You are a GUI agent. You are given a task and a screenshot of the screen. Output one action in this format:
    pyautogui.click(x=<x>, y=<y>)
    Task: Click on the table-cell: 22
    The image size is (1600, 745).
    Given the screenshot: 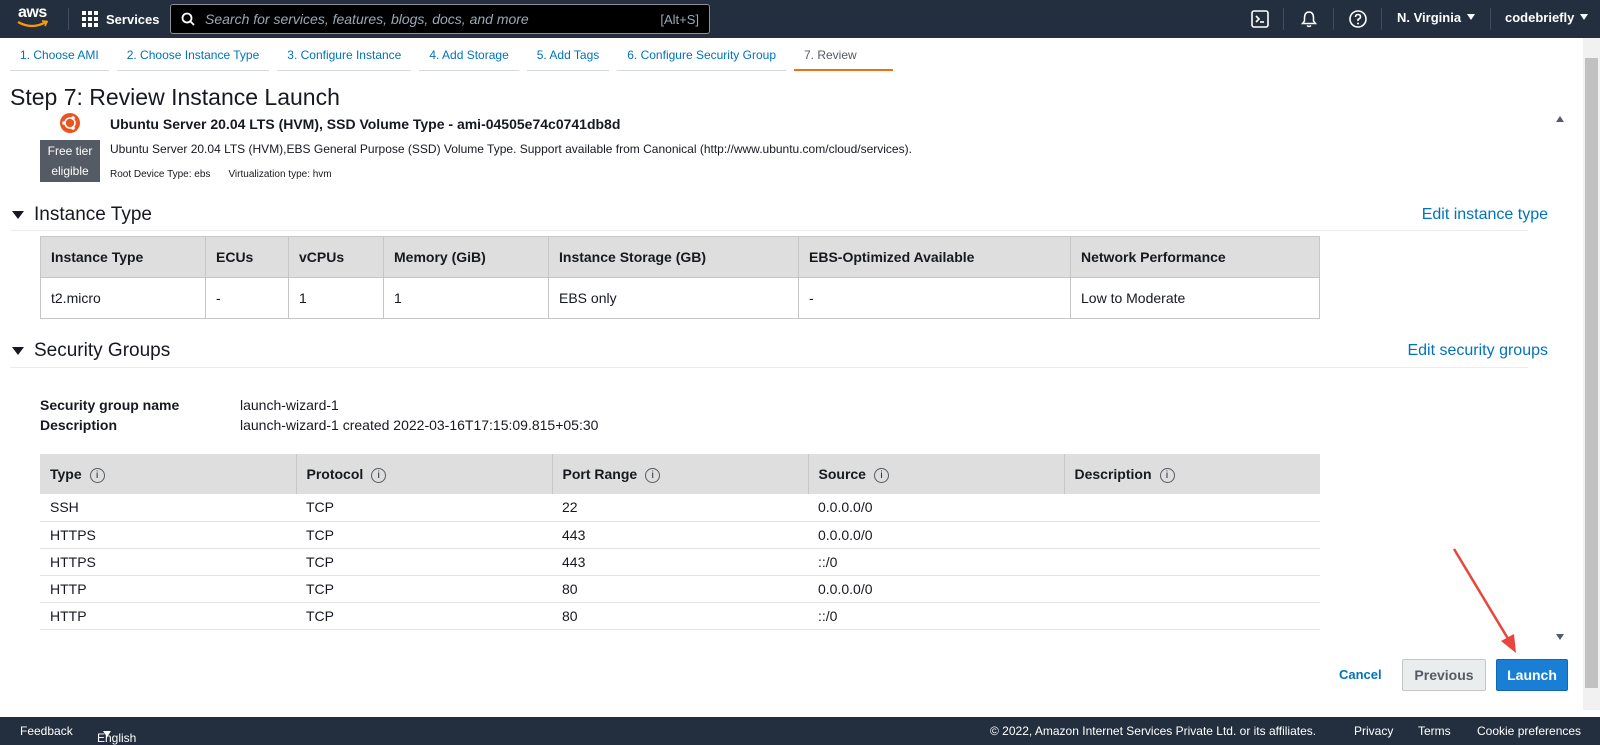 What is the action you would take?
    pyautogui.click(x=680, y=508)
    